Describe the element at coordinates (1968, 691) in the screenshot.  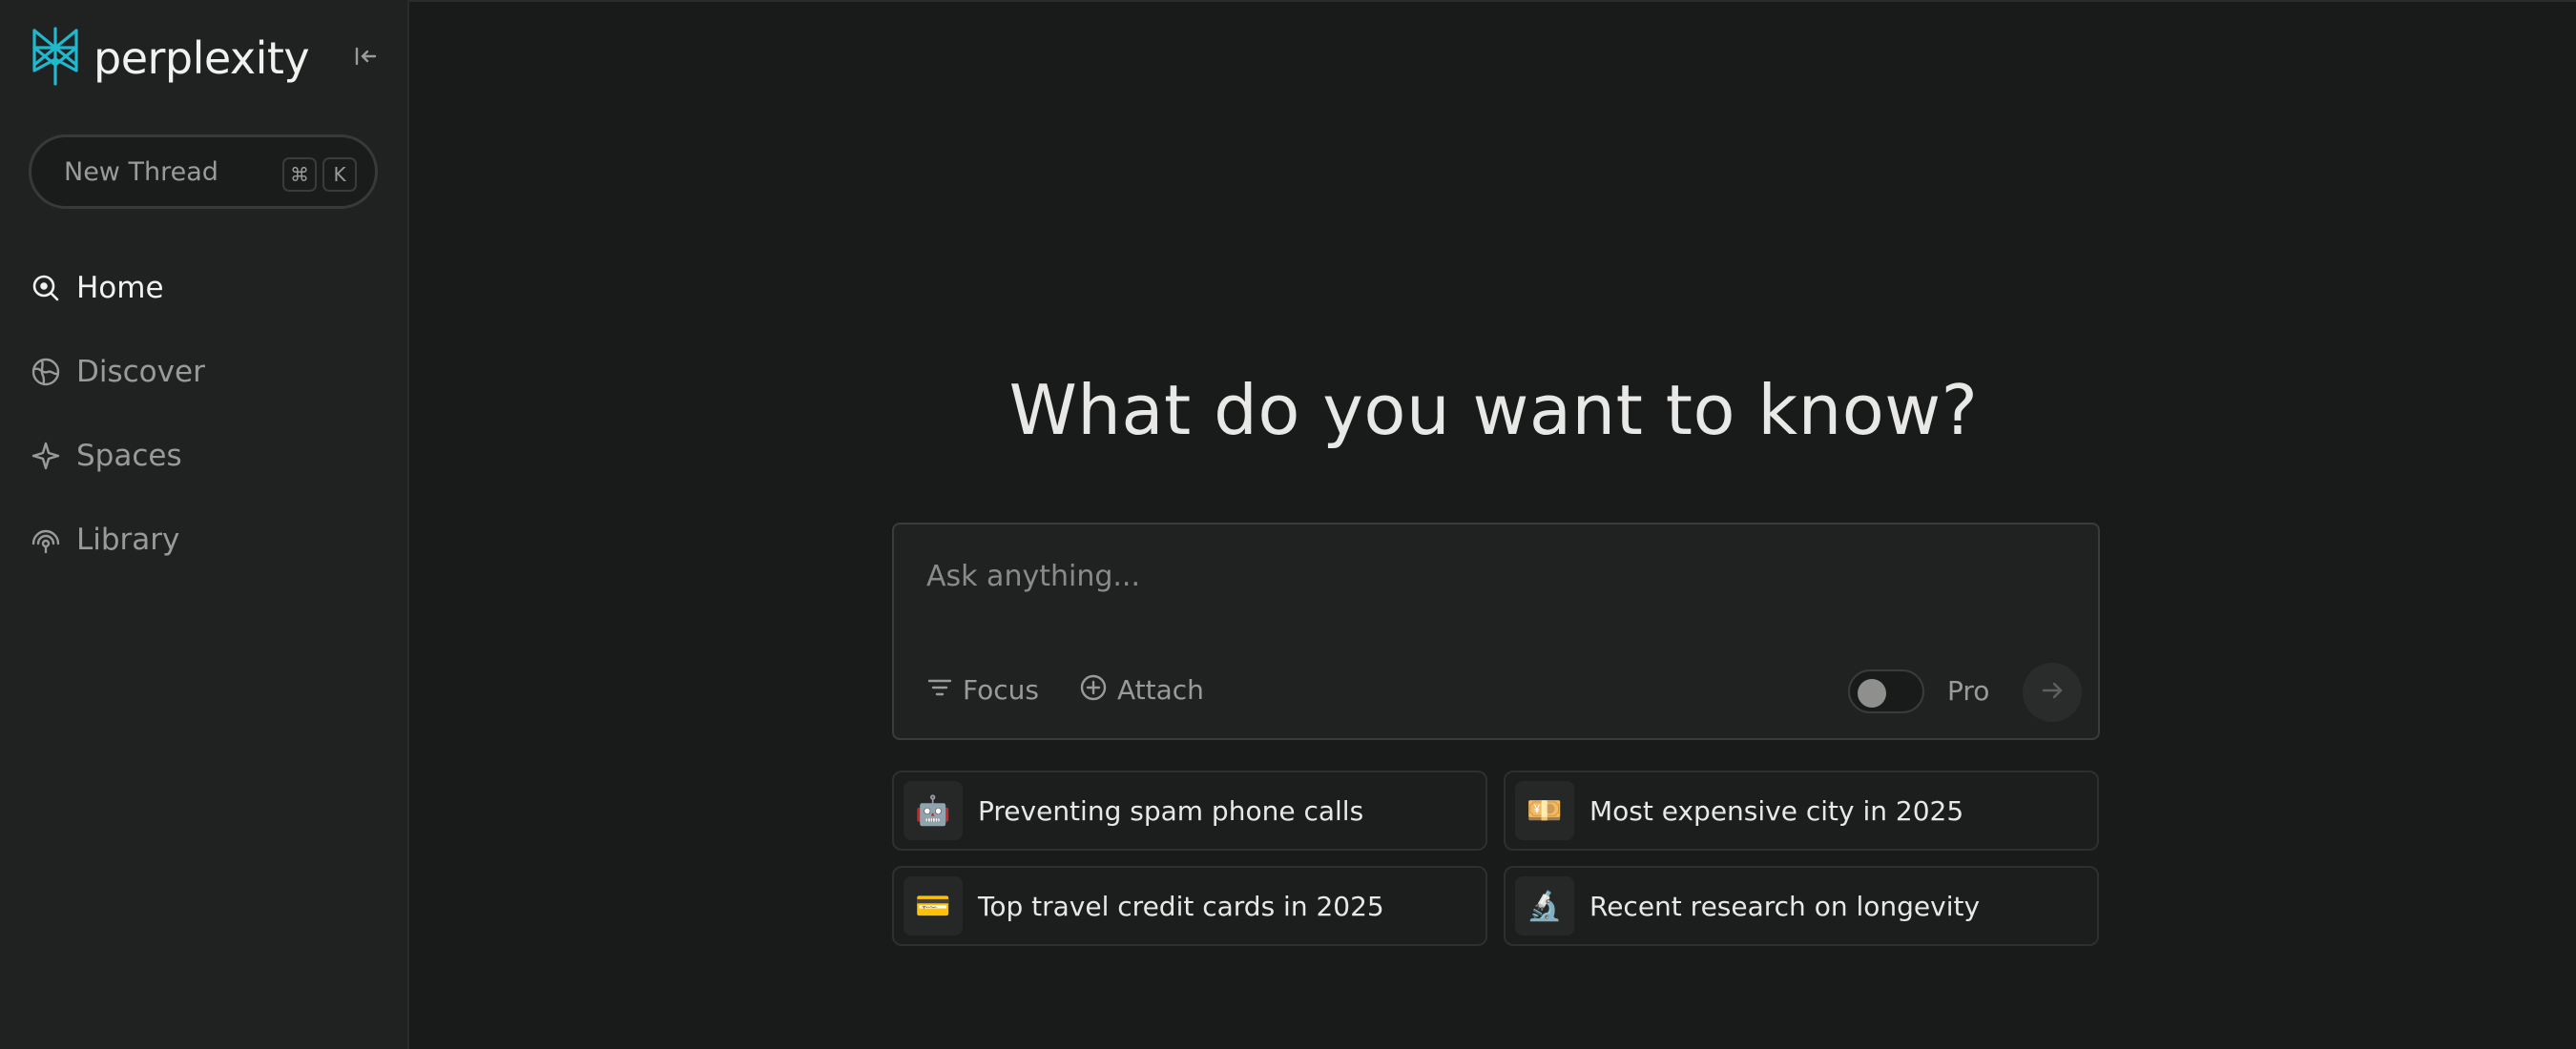
I see `pro-label: Pro` at that location.